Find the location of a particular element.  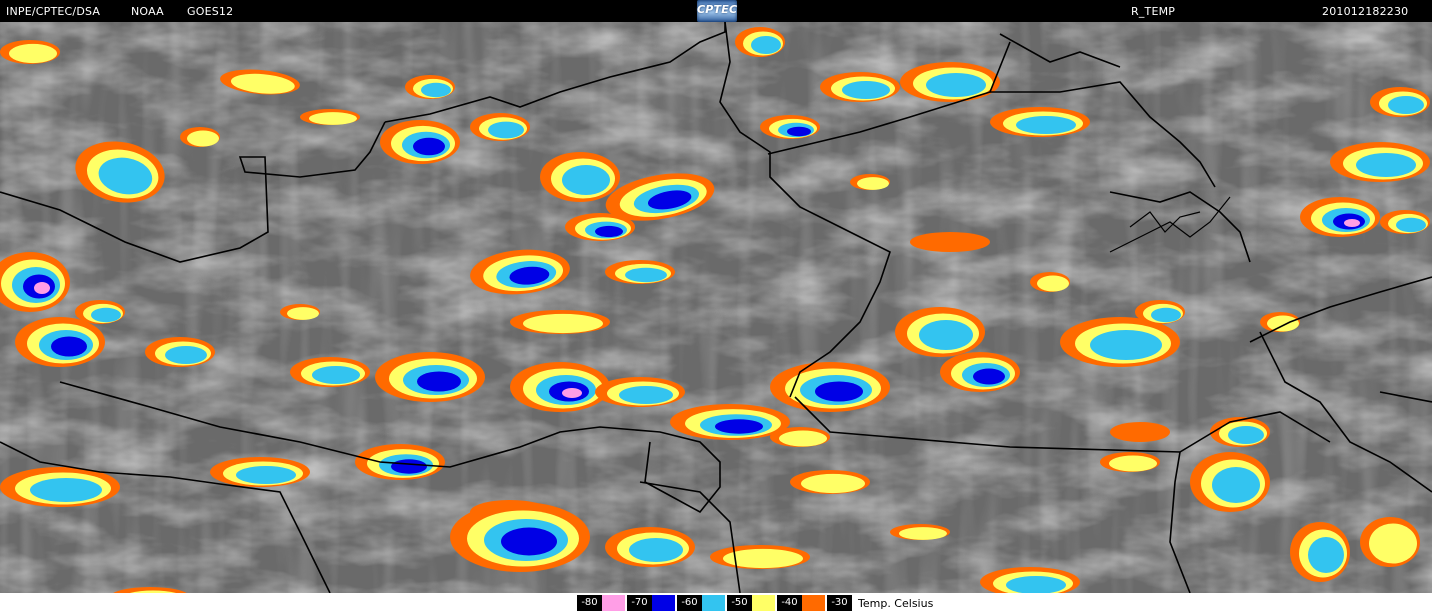

source-label: INPE/CPTEC/DSA is located at coordinates (53, 11).